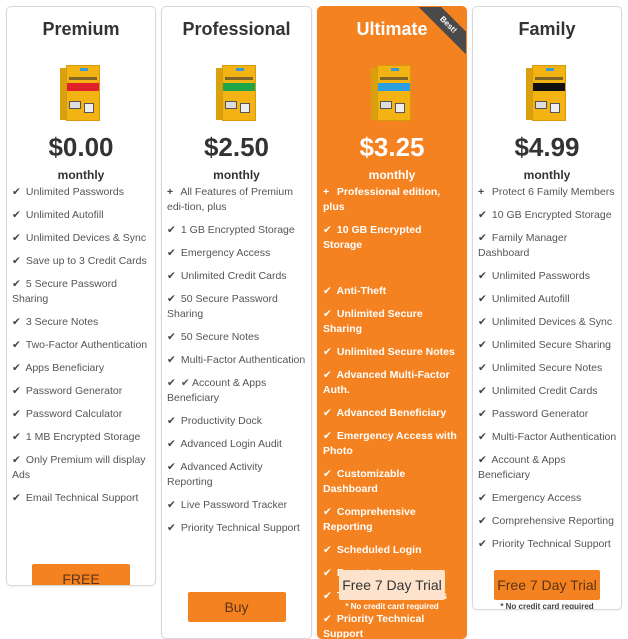 This screenshot has width=628, height=639. What do you see at coordinates (390, 443) in the screenshot?
I see `feature-text: Emergency Access with Photo` at bounding box center [390, 443].